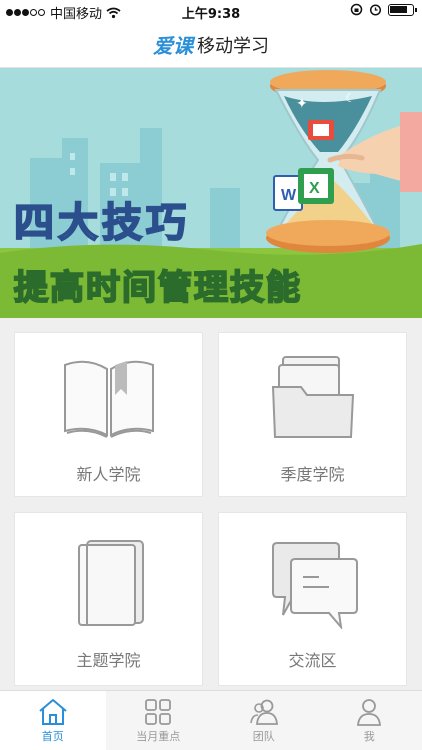 The height and width of the screenshot is (750, 422). Describe the element at coordinates (312, 660) in the screenshot. I see `card-label: 交流区` at that location.